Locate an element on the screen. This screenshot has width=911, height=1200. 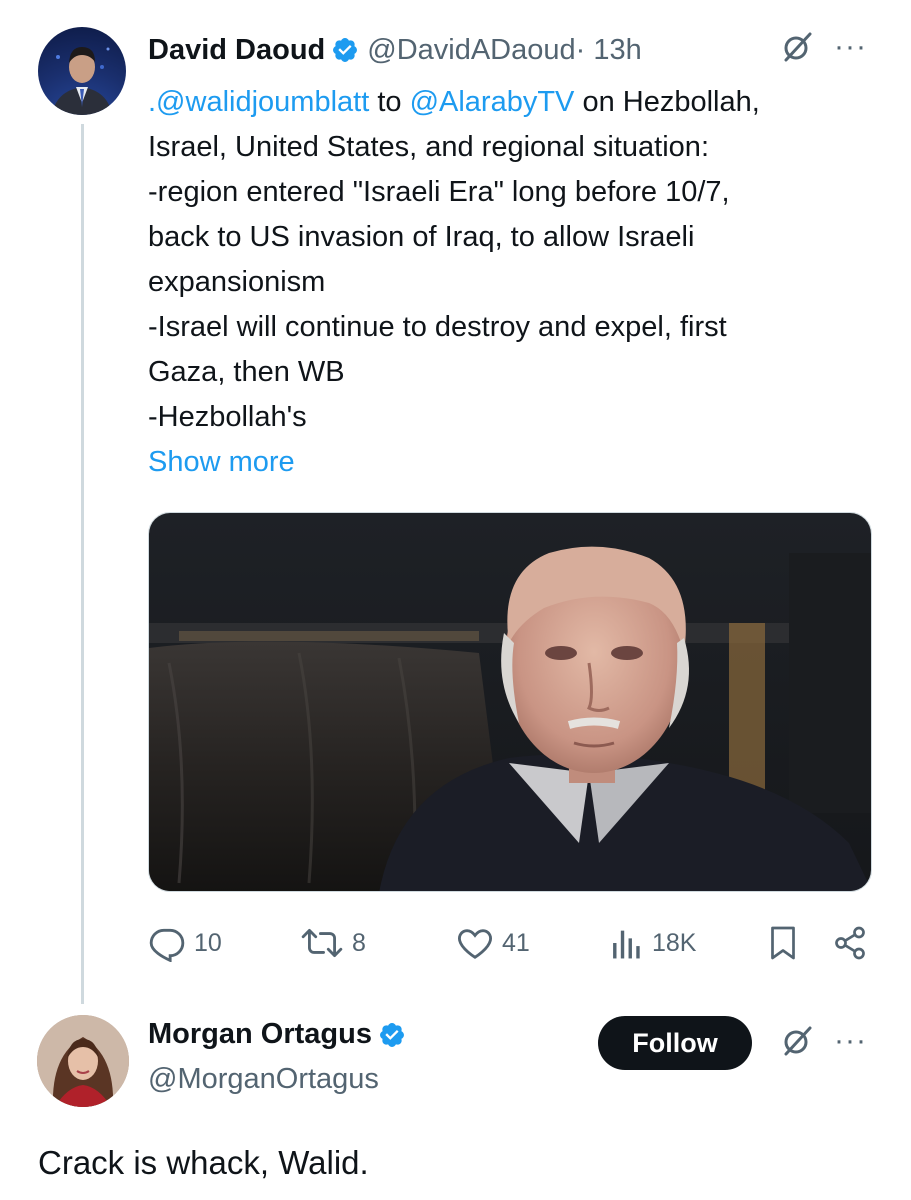
repost-icon is located at coordinates (322, 943).